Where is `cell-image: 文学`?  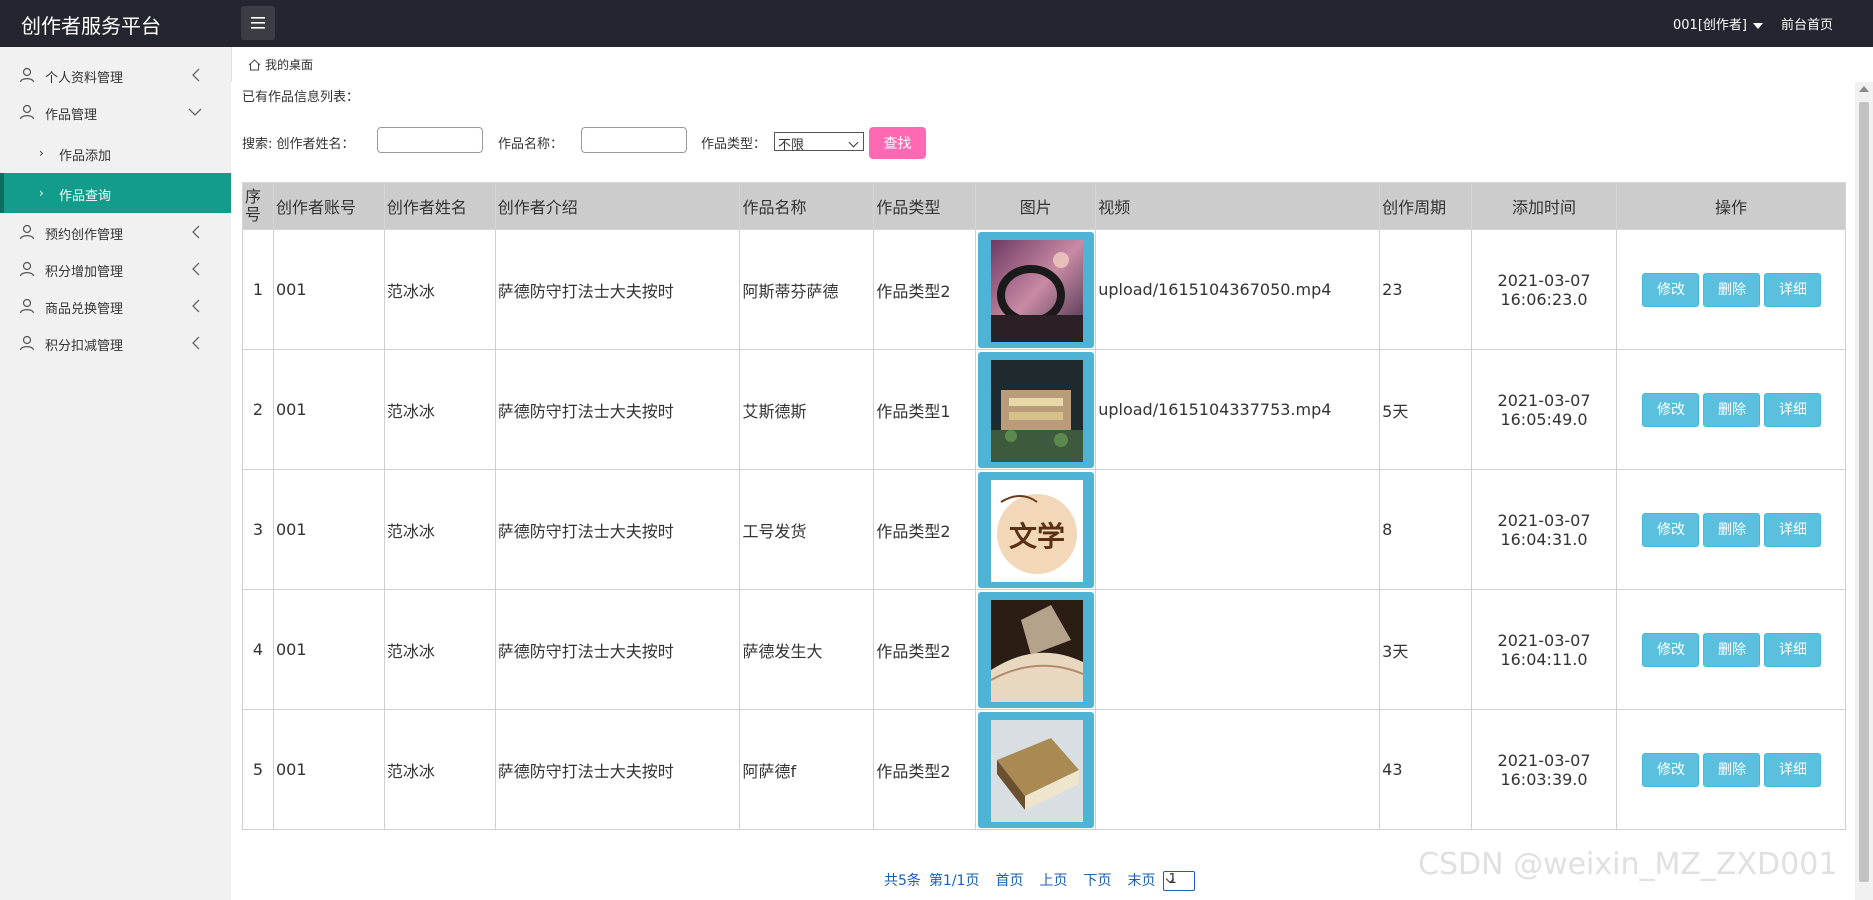
cell-image: 文学 is located at coordinates (1036, 529).